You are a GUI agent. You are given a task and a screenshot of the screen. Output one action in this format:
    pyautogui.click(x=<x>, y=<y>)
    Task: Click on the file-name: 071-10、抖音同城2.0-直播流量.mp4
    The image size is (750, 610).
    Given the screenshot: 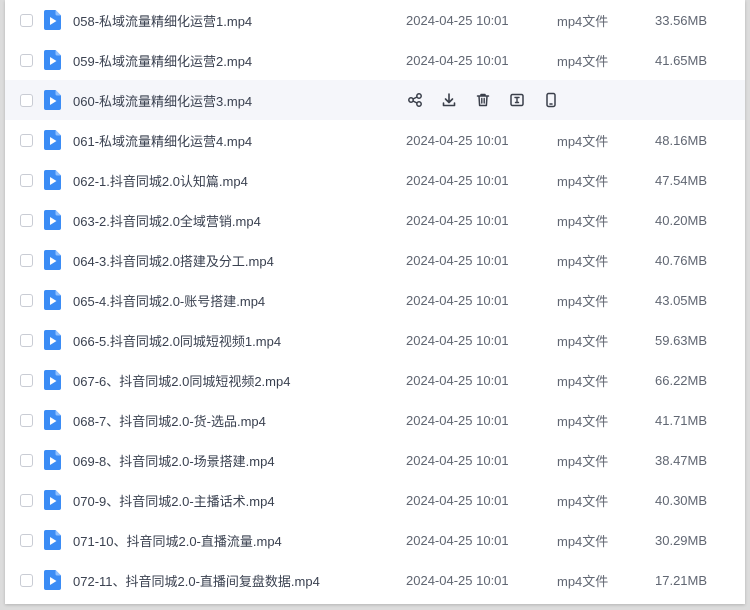 What is the action you would take?
    pyautogui.click(x=177, y=540)
    